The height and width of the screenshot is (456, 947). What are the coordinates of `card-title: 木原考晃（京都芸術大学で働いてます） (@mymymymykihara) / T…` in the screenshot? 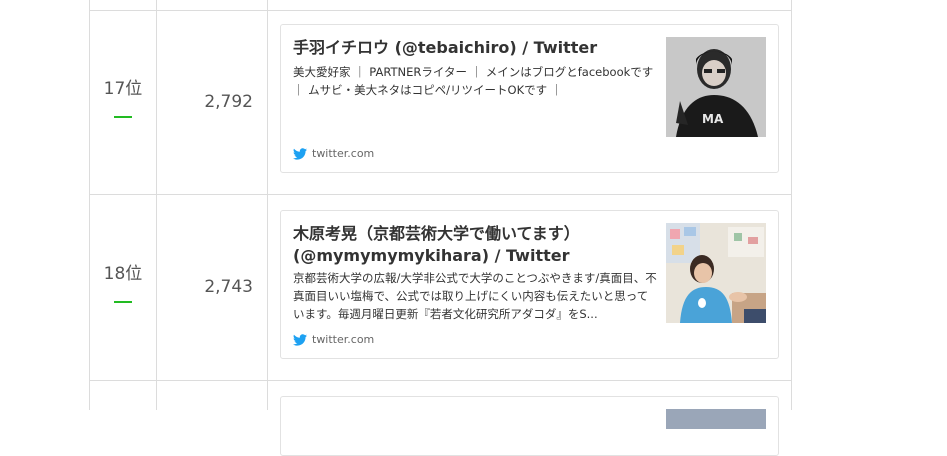 It's located at (474, 245).